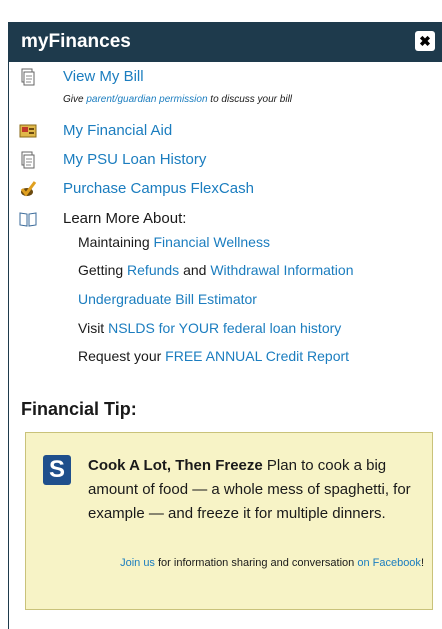 This screenshot has width=442, height=629. I want to click on menu-item-financial-aid: My Financial Aid, so click(169, 131).